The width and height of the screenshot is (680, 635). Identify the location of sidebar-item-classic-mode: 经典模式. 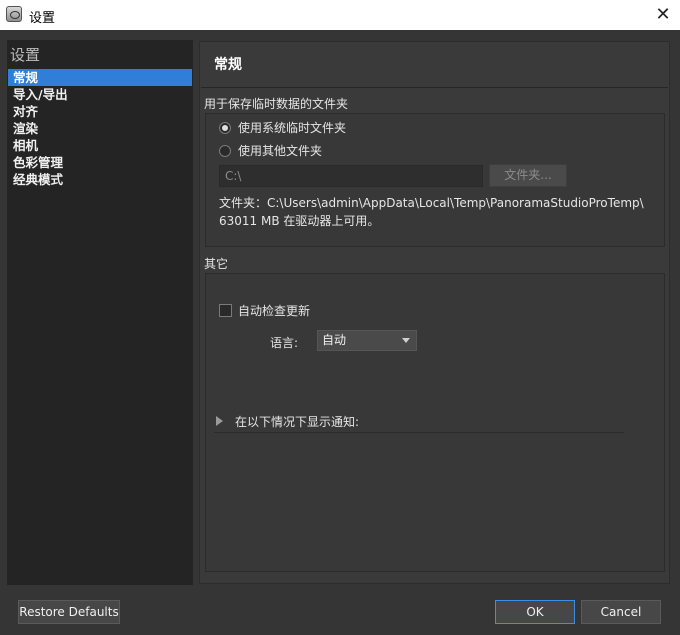
(100, 179).